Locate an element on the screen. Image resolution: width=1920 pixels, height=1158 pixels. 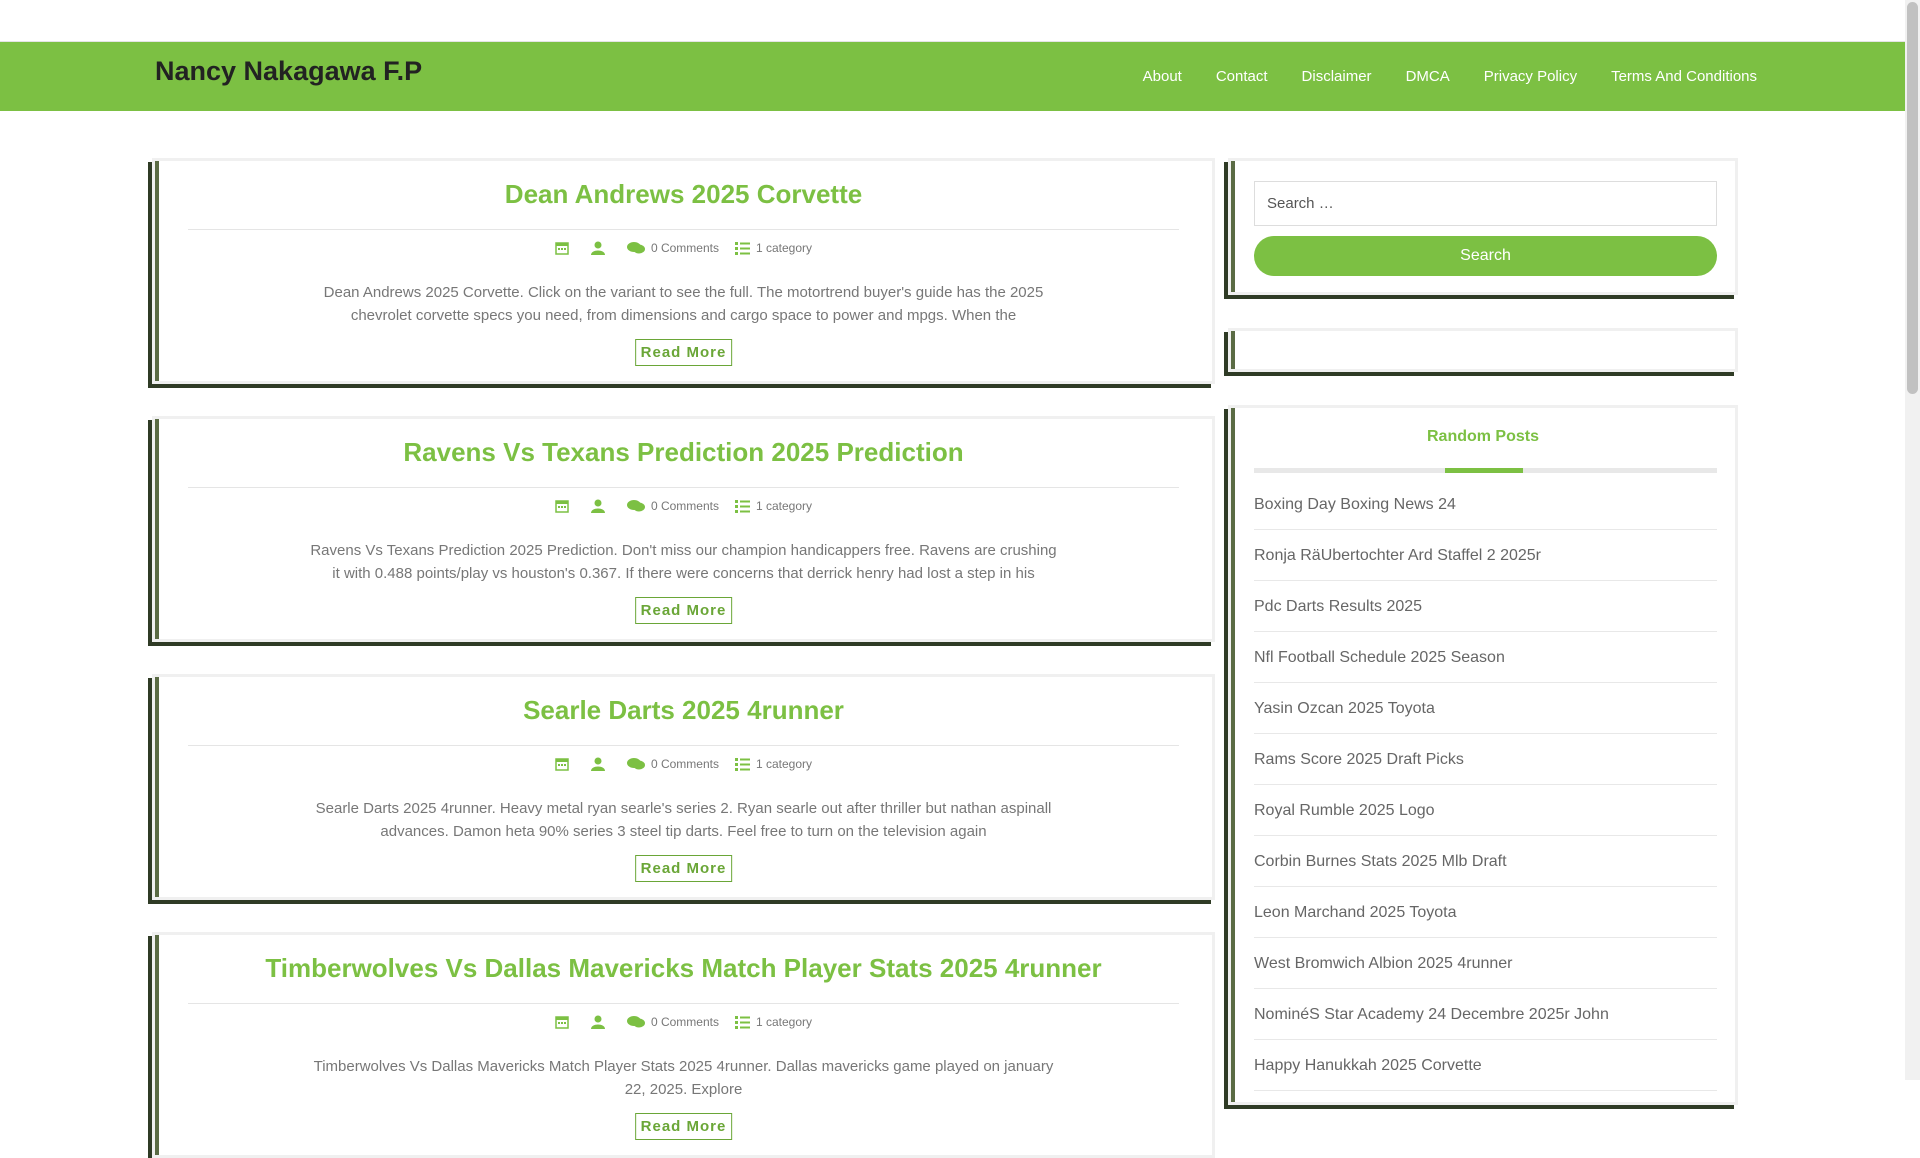
nav-contact: Contact is located at coordinates (1242, 76).